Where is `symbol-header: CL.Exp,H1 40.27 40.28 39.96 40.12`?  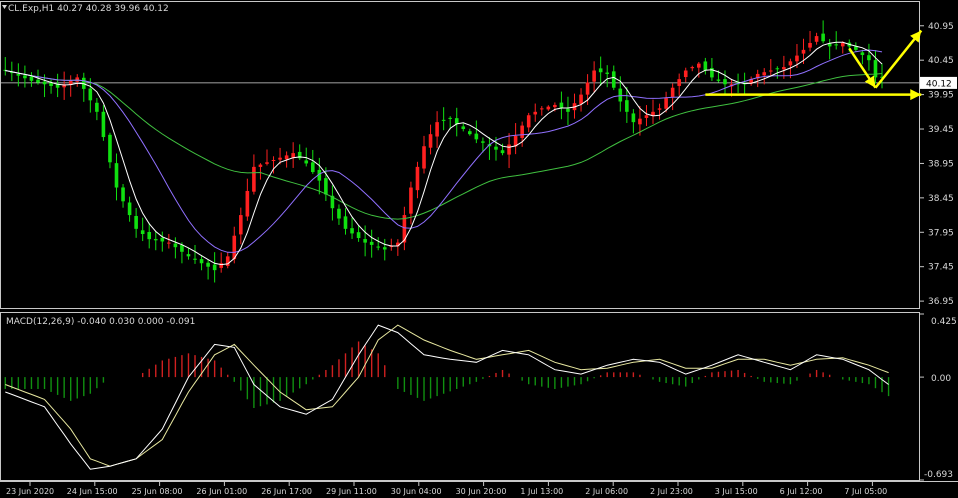 symbol-header: CL.Exp,H1 40.27 40.28 39.96 40.12 is located at coordinates (88, 9).